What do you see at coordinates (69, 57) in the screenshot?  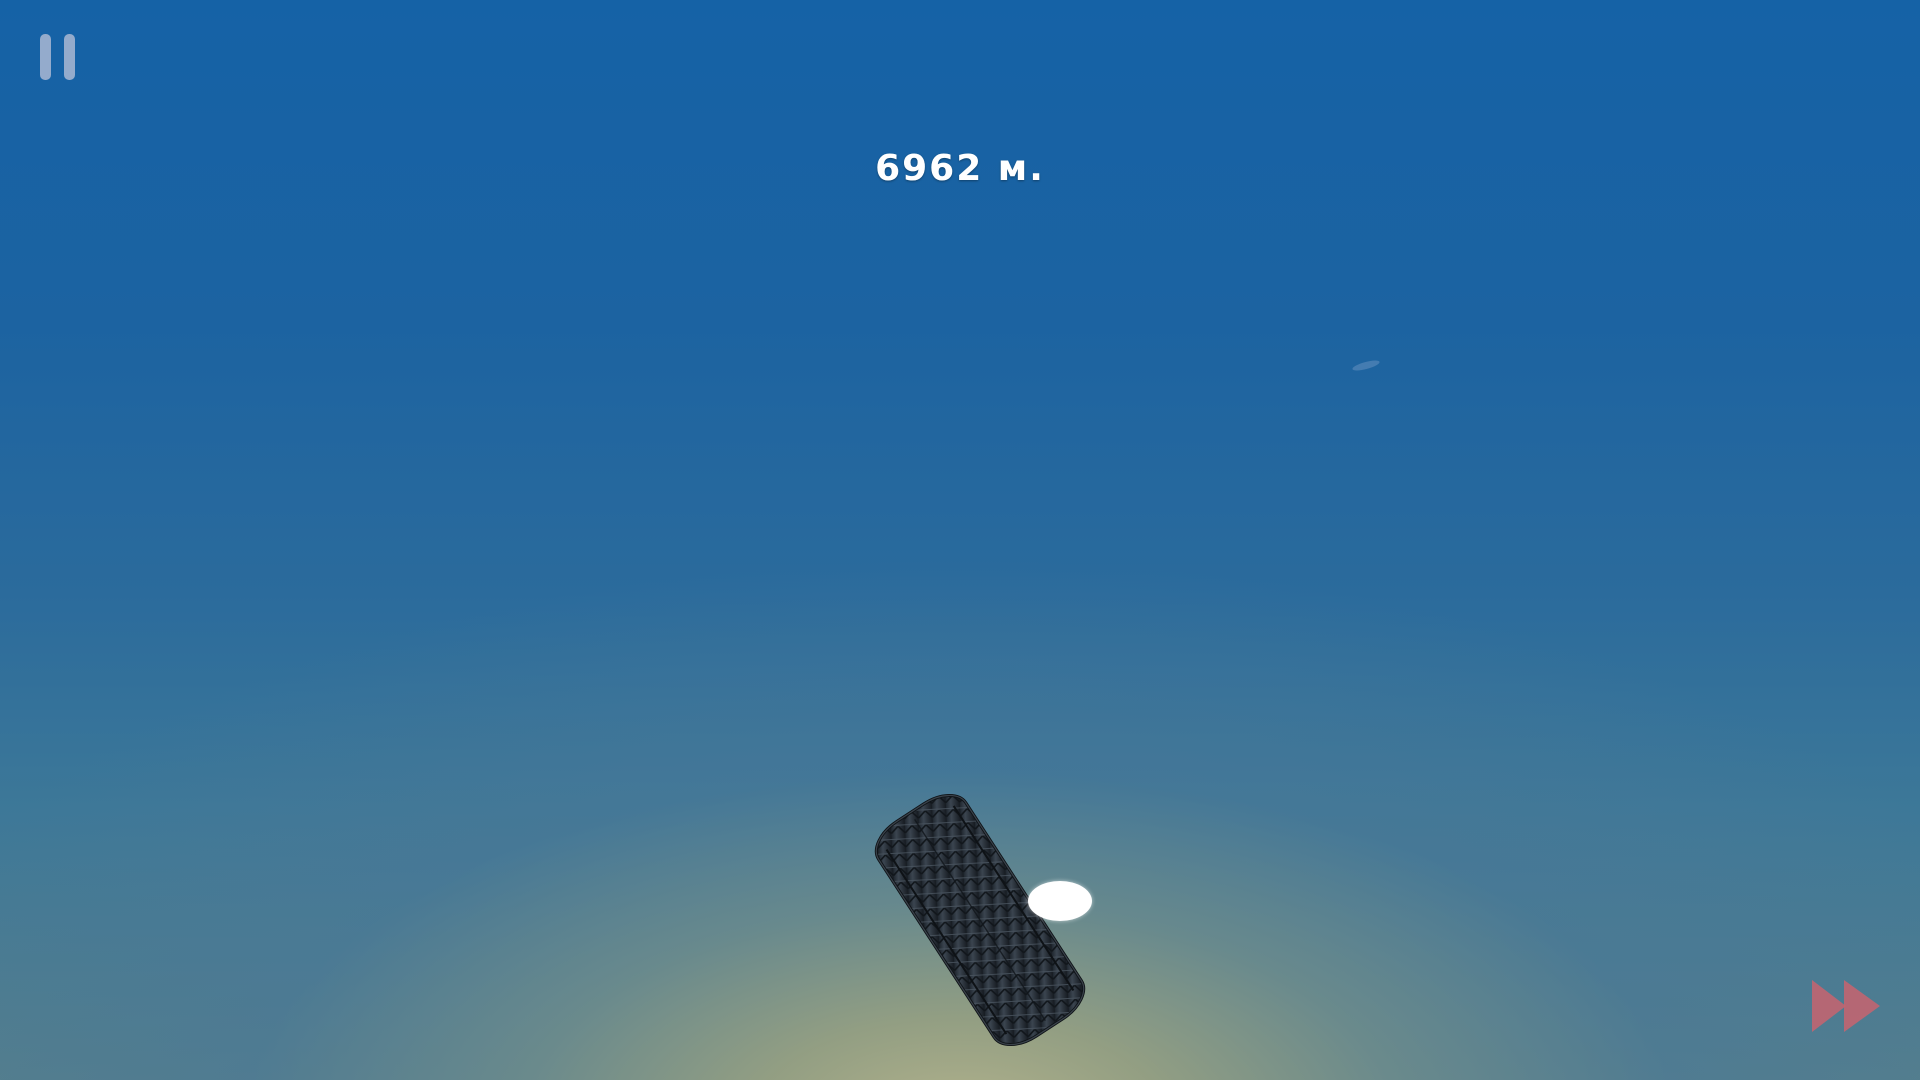 I see `pause-icon-bar-right` at bounding box center [69, 57].